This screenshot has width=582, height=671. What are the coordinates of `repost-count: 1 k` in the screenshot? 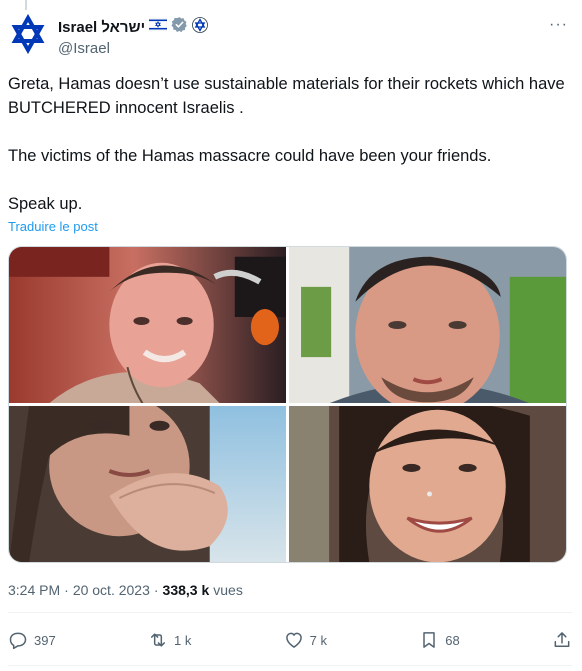 It's located at (182, 640).